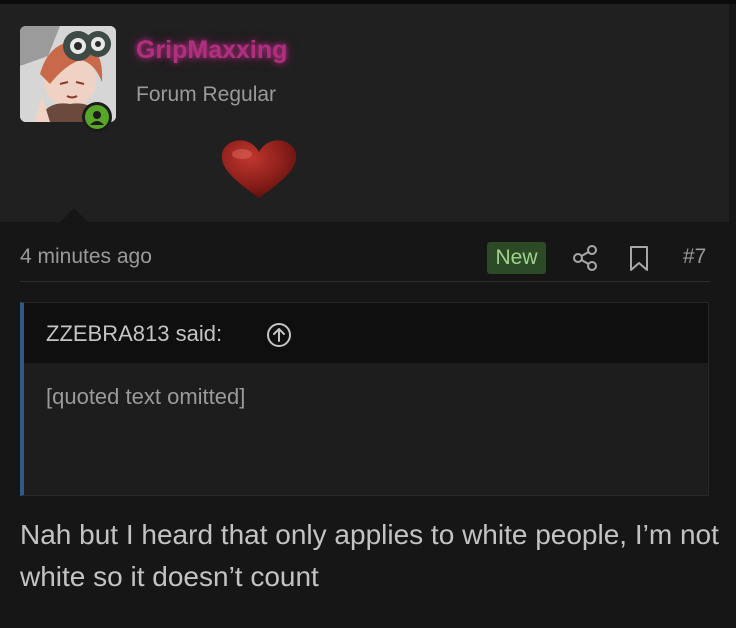 This screenshot has width=736, height=628. I want to click on post-pointer, so click(74, 217).